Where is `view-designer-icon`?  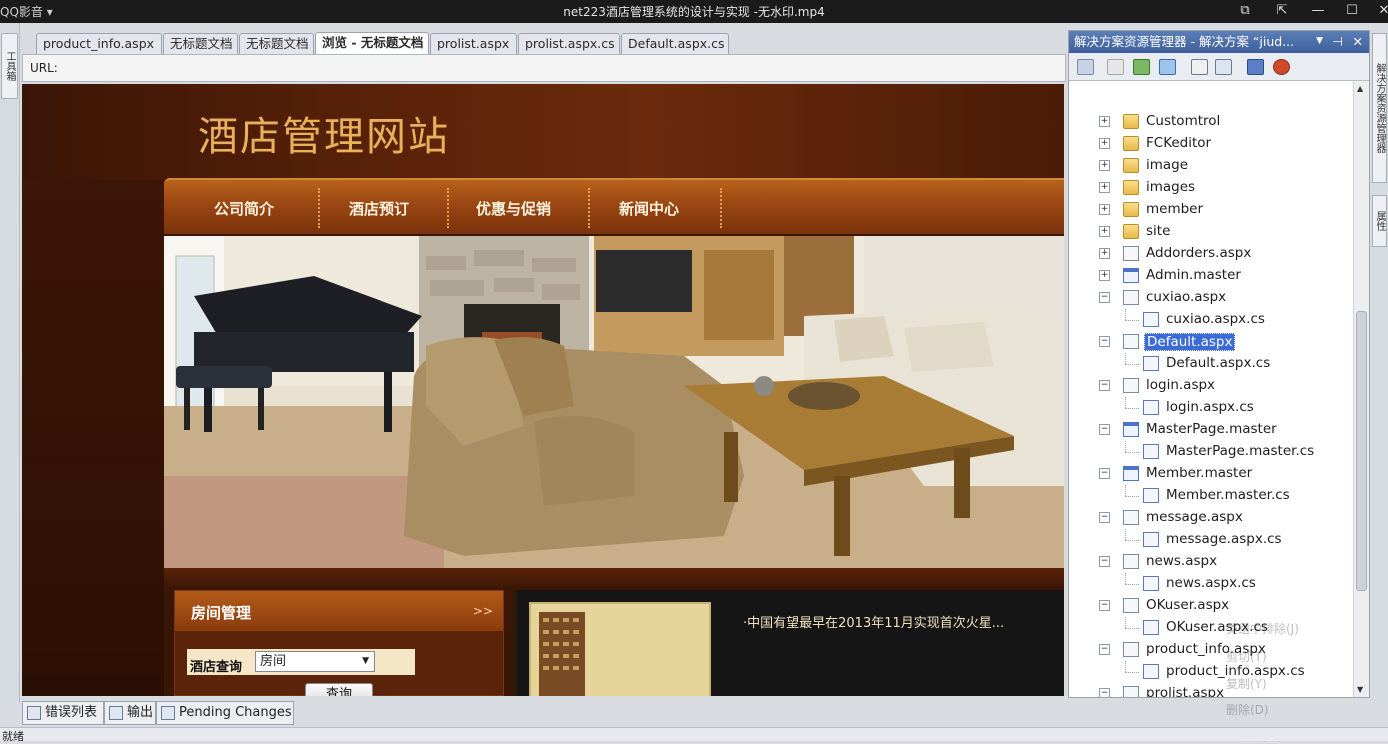 view-designer-icon is located at coordinates (1223, 67).